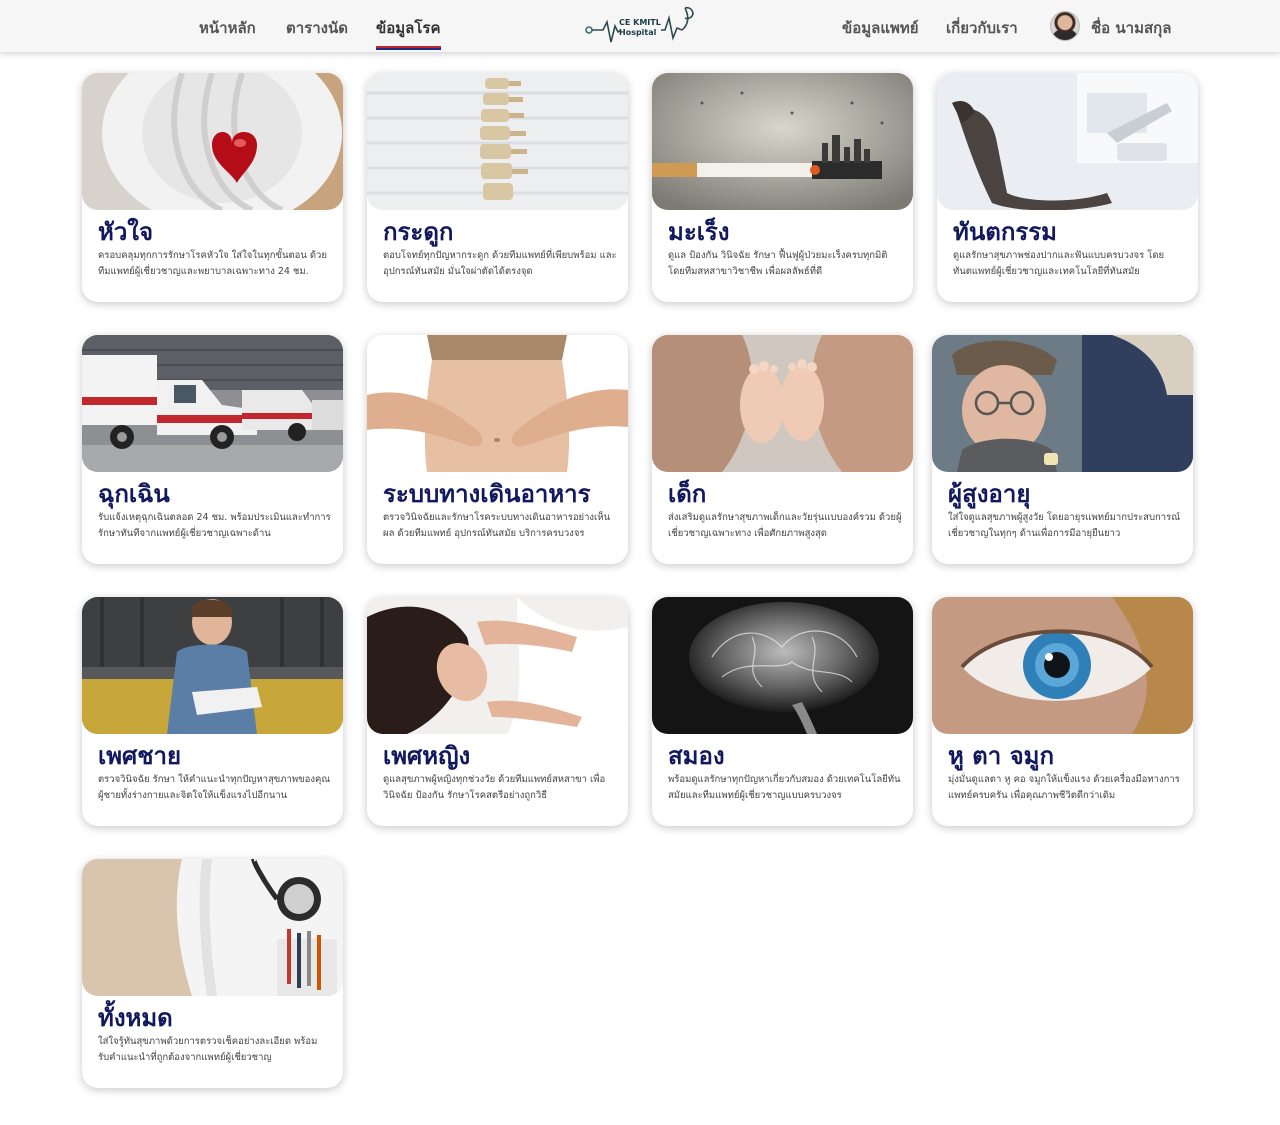 This screenshot has width=1280, height=1125. I want to click on cigarette-image, so click(782, 141).